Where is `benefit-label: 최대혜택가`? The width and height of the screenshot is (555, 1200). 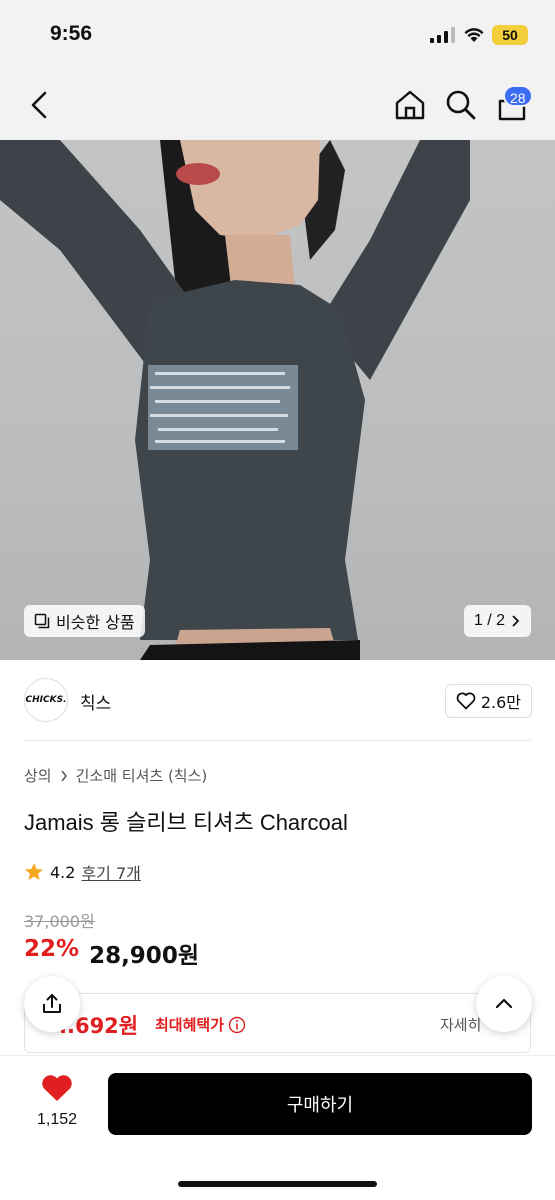
benefit-label: 최대혜택가 is located at coordinates (200, 1024).